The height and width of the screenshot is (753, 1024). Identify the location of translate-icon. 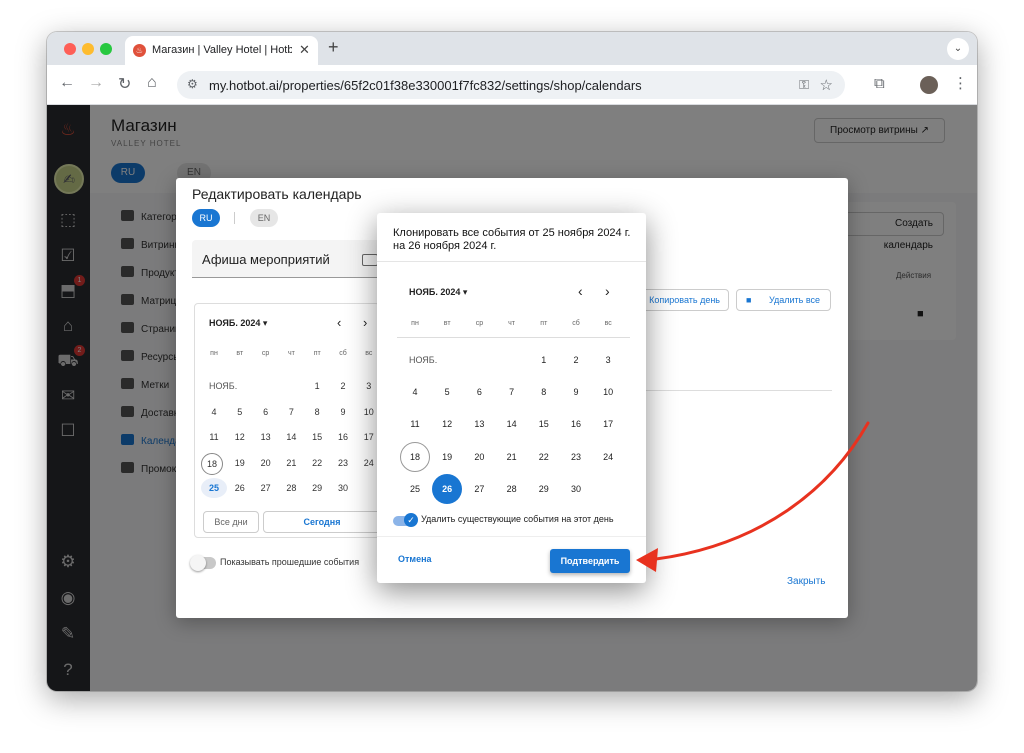
(370, 260).